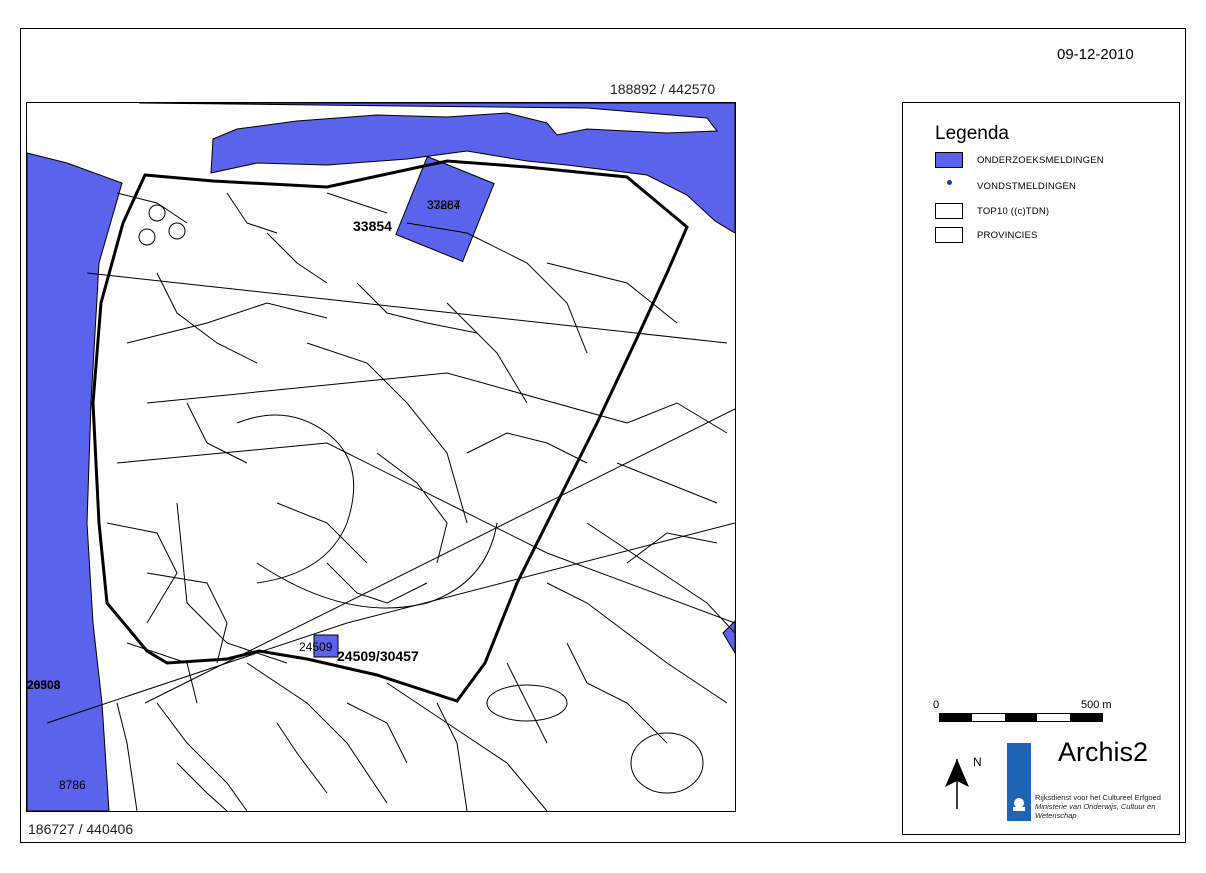 Image resolution: width=1206 pixels, height=873 pixels. What do you see at coordinates (1019, 782) in the screenshot?
I see `rijksoverheid-logo-icon` at bounding box center [1019, 782].